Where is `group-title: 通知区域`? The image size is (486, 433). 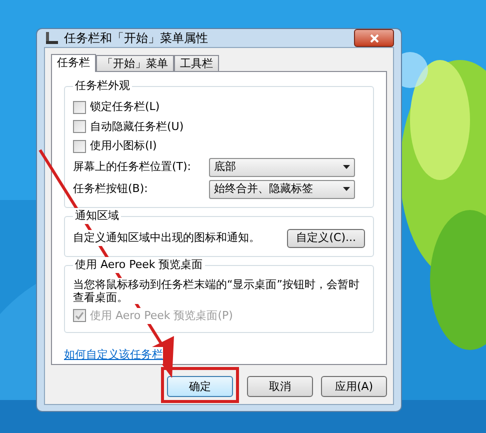 group-title: 通知区域 is located at coordinates (97, 216).